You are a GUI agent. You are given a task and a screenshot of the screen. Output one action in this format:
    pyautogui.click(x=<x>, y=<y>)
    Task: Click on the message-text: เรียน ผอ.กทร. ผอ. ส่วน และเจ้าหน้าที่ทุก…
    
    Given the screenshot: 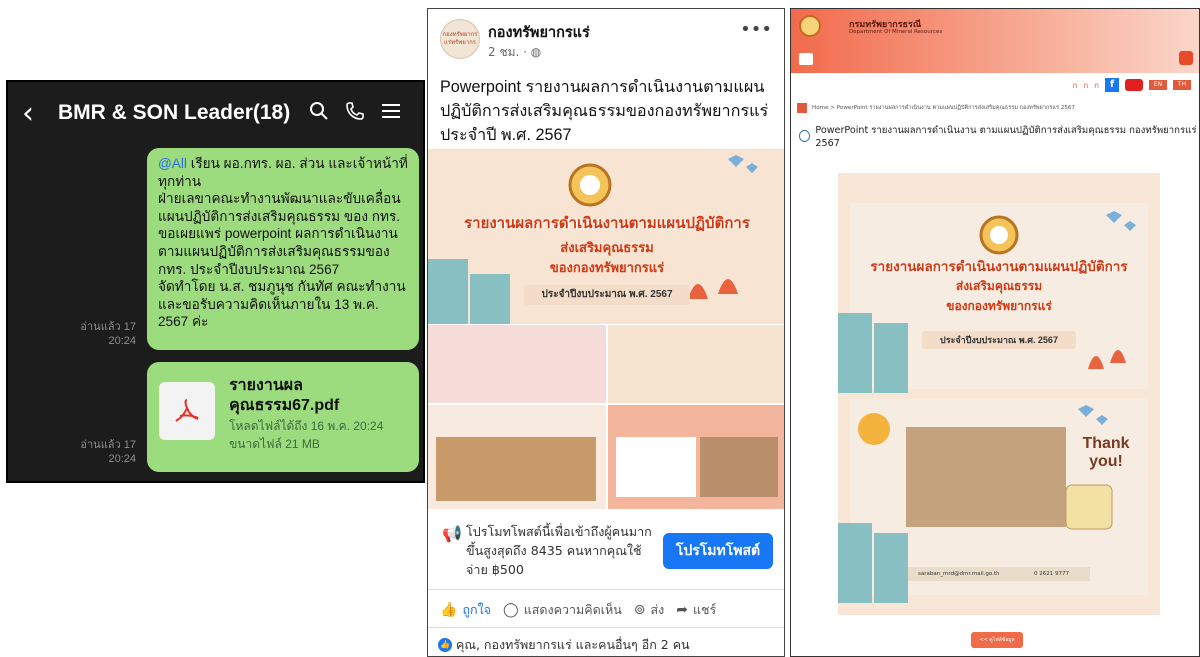 What is the action you would take?
    pyautogui.click(x=283, y=243)
    